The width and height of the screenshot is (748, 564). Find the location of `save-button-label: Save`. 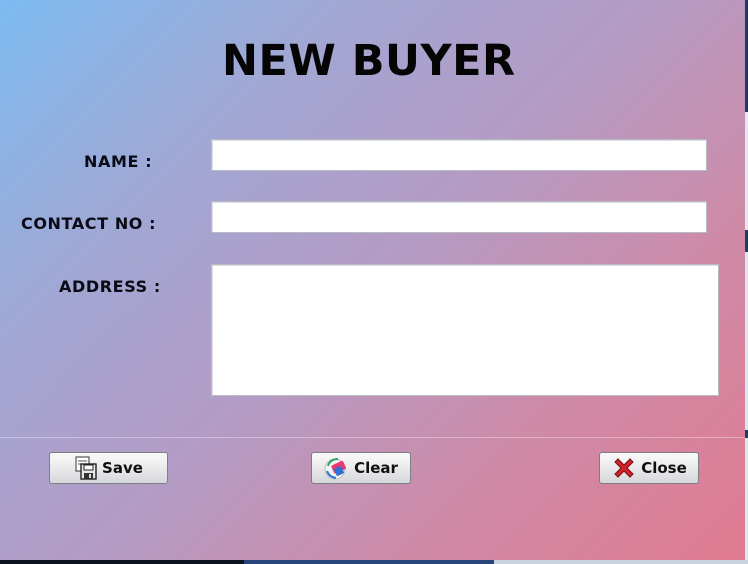

save-button-label: Save is located at coordinates (122, 468).